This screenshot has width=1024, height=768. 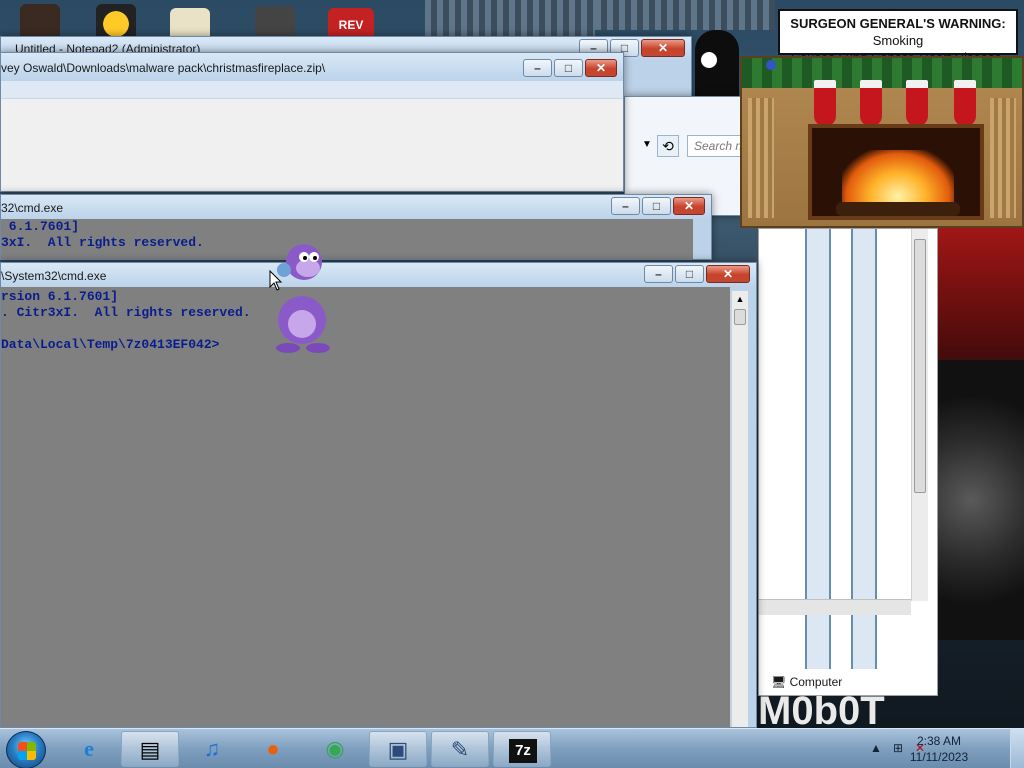 I want to click on mouse-cursor-icon, so click(x=276, y=280).